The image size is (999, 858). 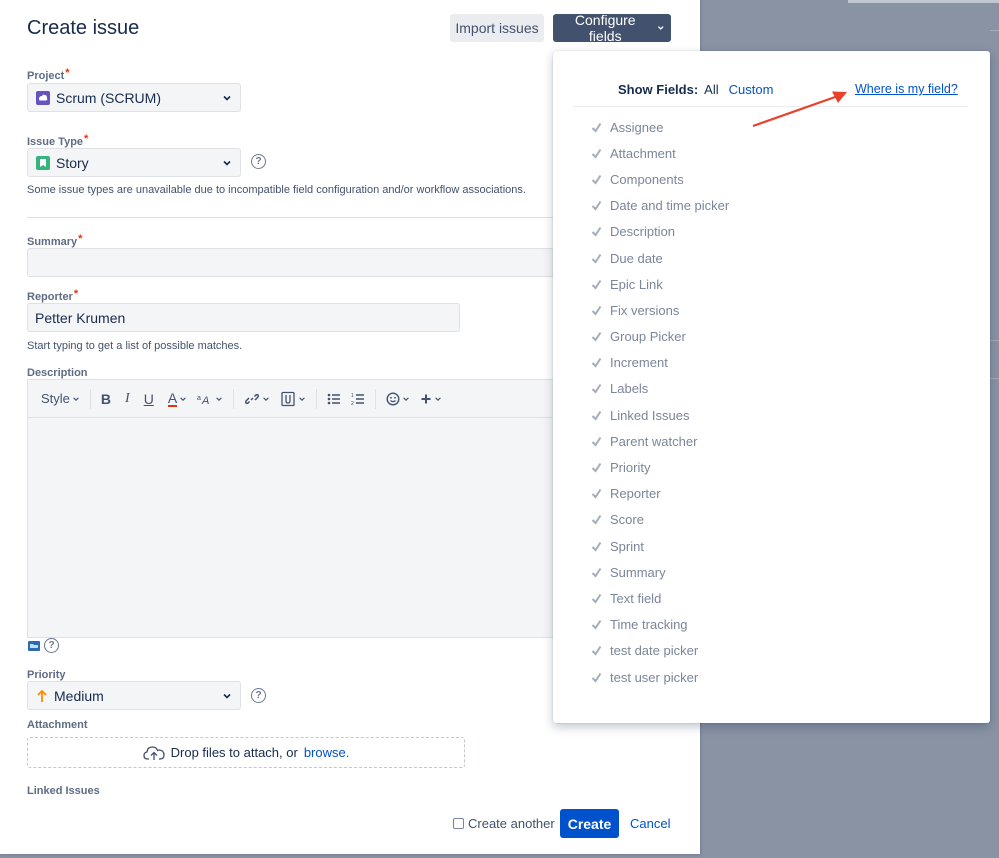 I want to click on numbered-list-button: 12, so click(x=358, y=399).